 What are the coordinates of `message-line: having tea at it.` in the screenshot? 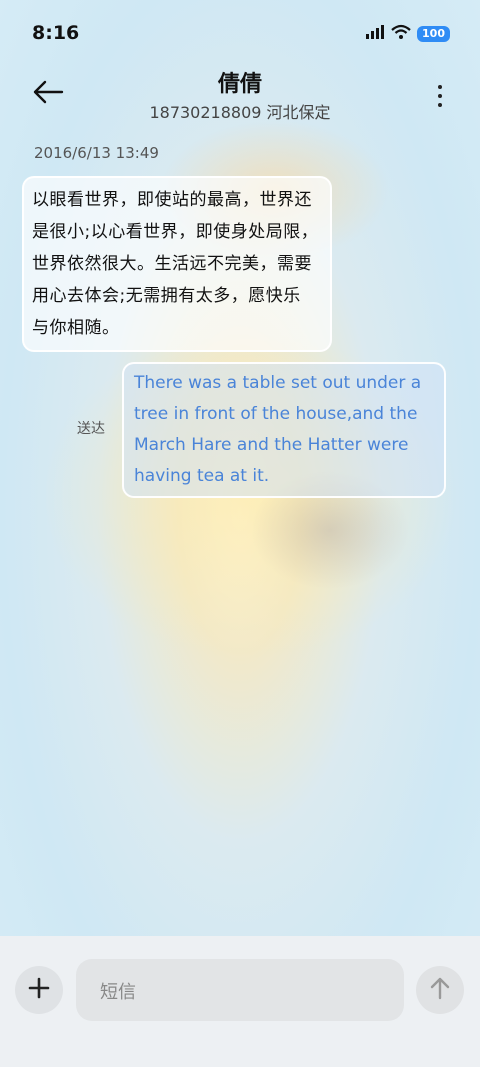 It's located at (202, 476).